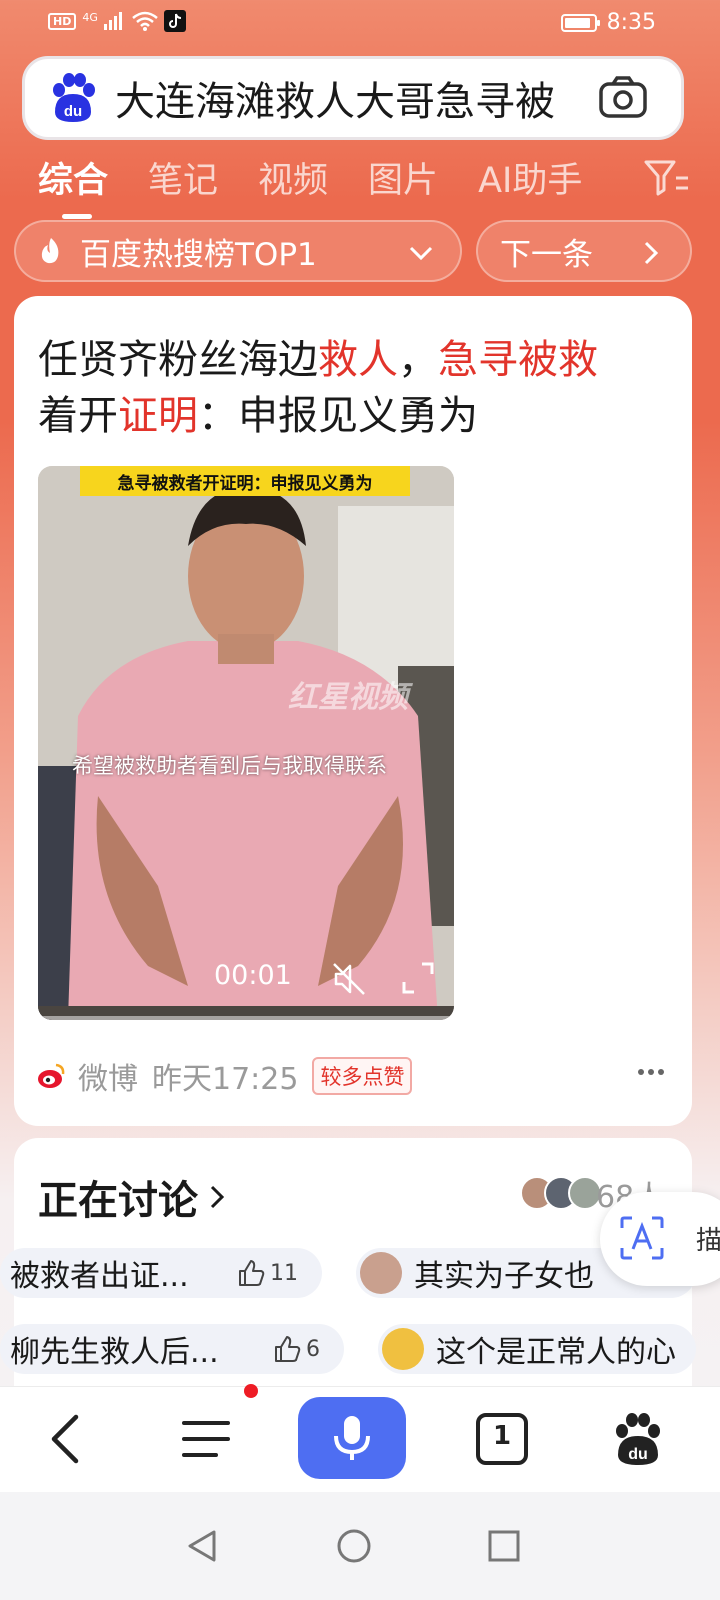 This screenshot has height=1600, width=720. I want to click on status-bar: HD 4G 8:35, so click(360, 23).